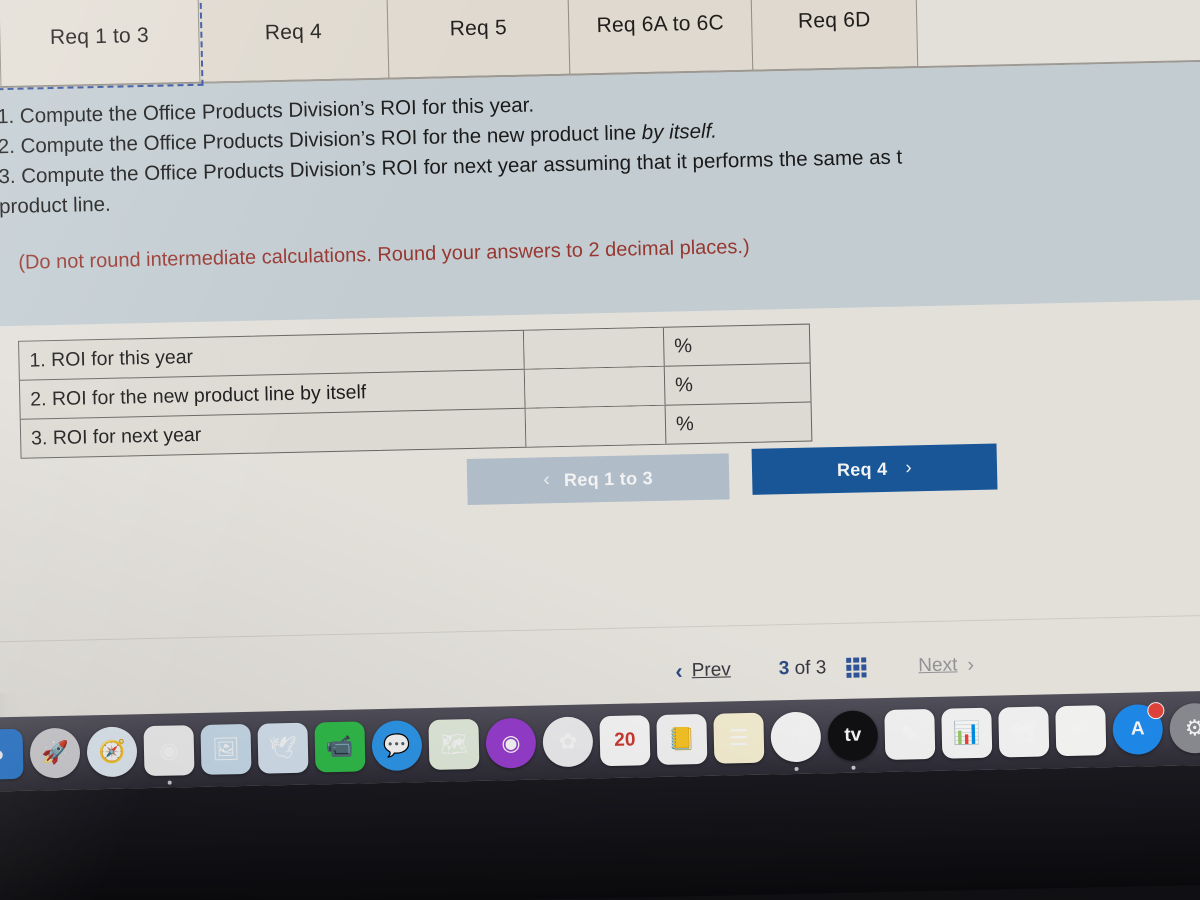 Image resolution: width=1200 pixels, height=900 pixels. What do you see at coordinates (293, 32) in the screenshot?
I see `tab-label: Req 4` at bounding box center [293, 32].